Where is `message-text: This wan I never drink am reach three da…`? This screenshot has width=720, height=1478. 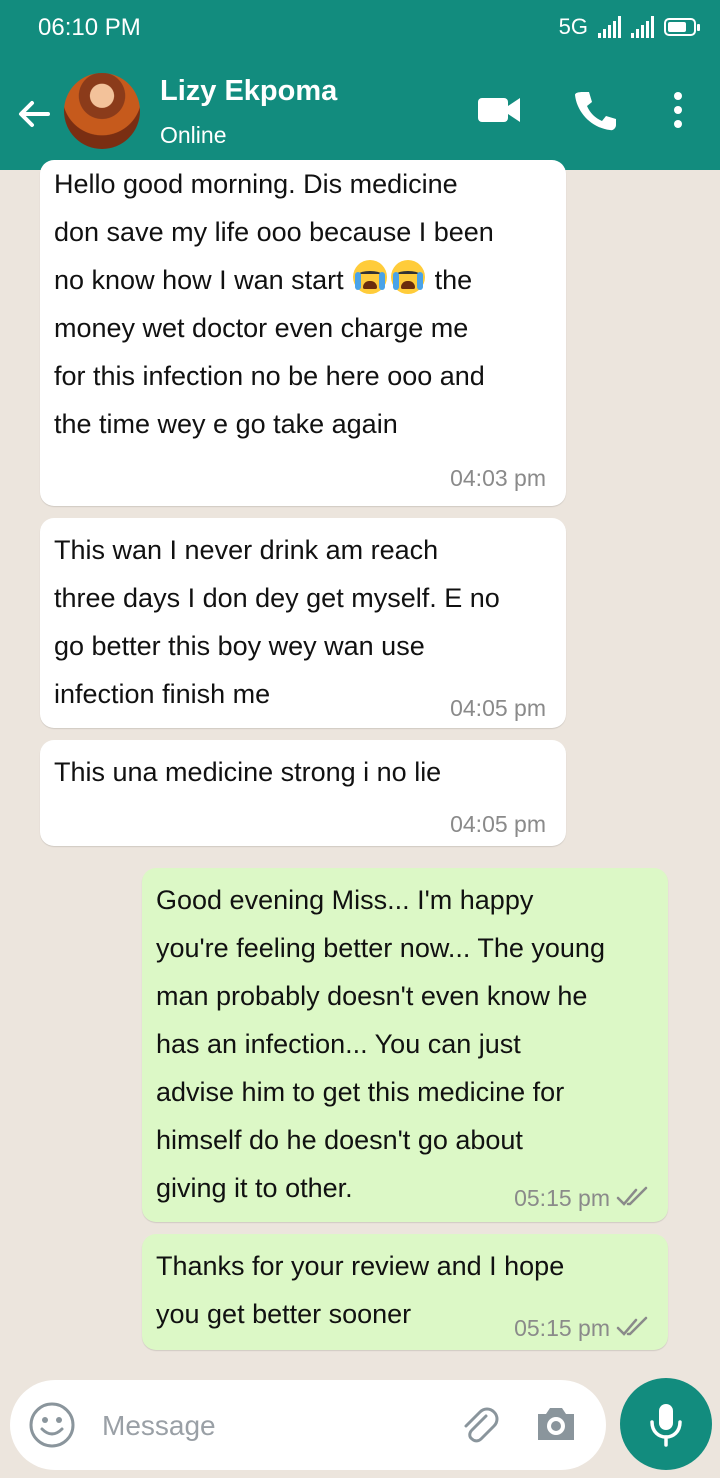 message-text: This wan I never drink am reach three da… is located at coordinates (277, 622).